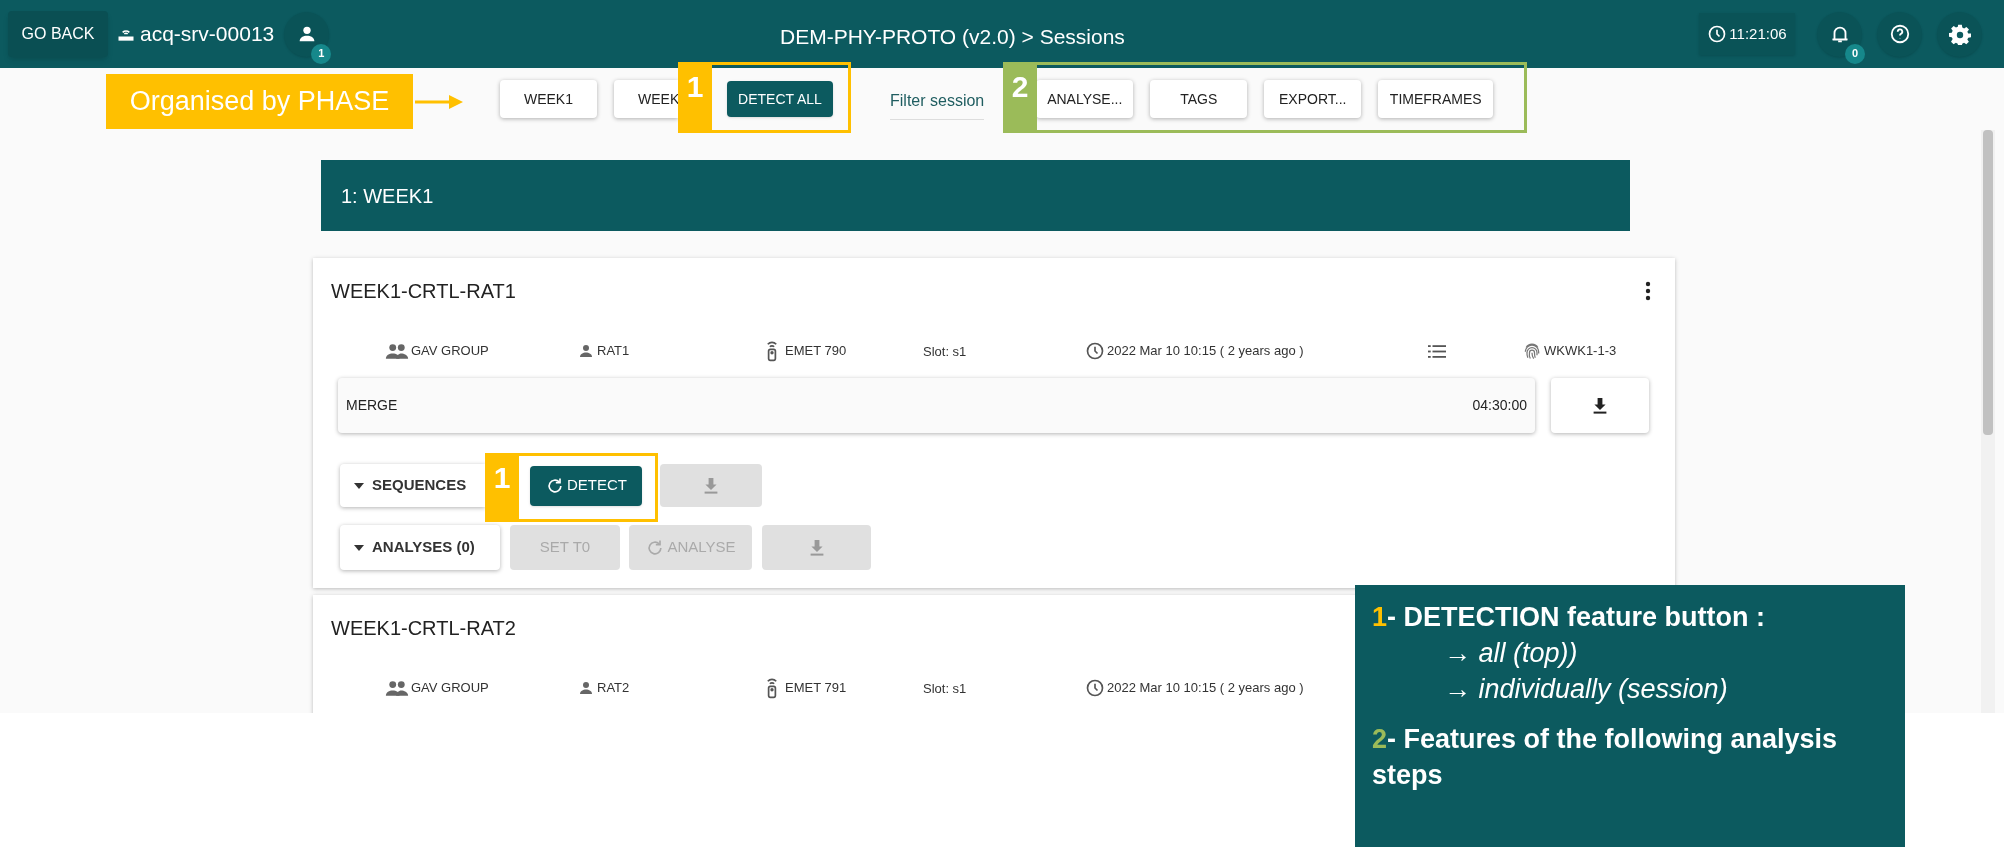  I want to click on list-icon, so click(1437, 351).